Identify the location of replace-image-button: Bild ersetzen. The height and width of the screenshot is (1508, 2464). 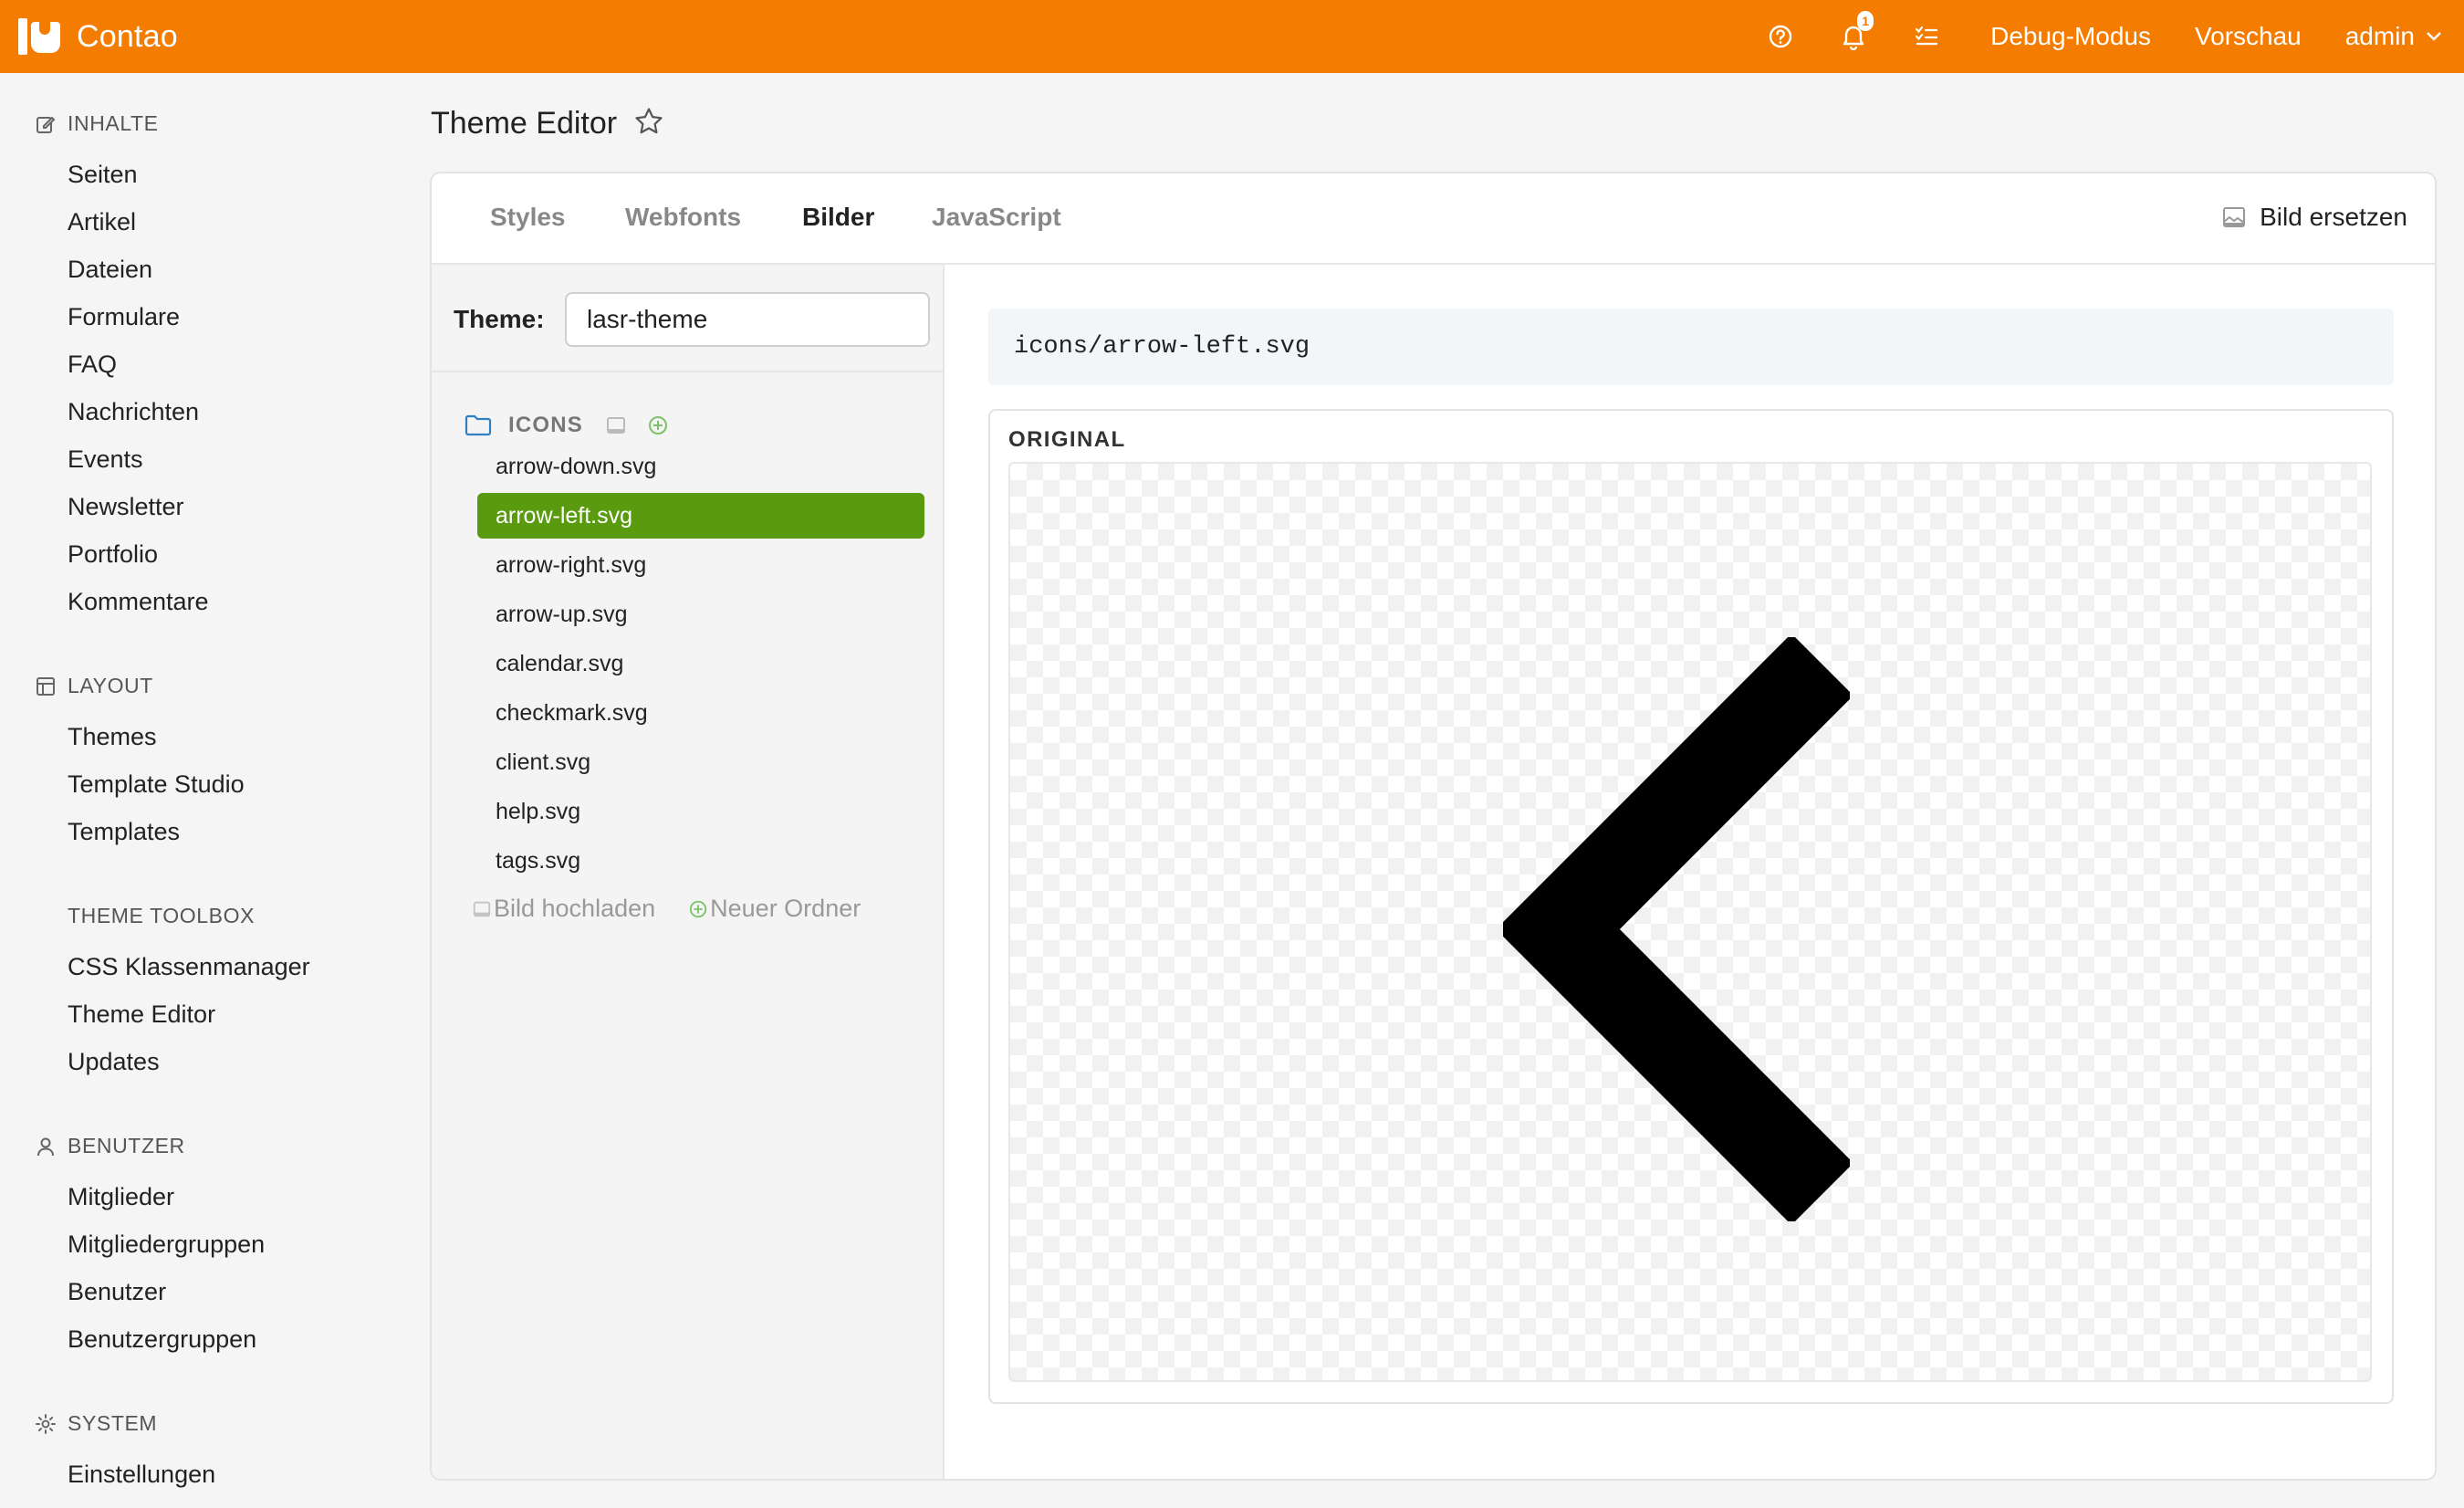
(2314, 217).